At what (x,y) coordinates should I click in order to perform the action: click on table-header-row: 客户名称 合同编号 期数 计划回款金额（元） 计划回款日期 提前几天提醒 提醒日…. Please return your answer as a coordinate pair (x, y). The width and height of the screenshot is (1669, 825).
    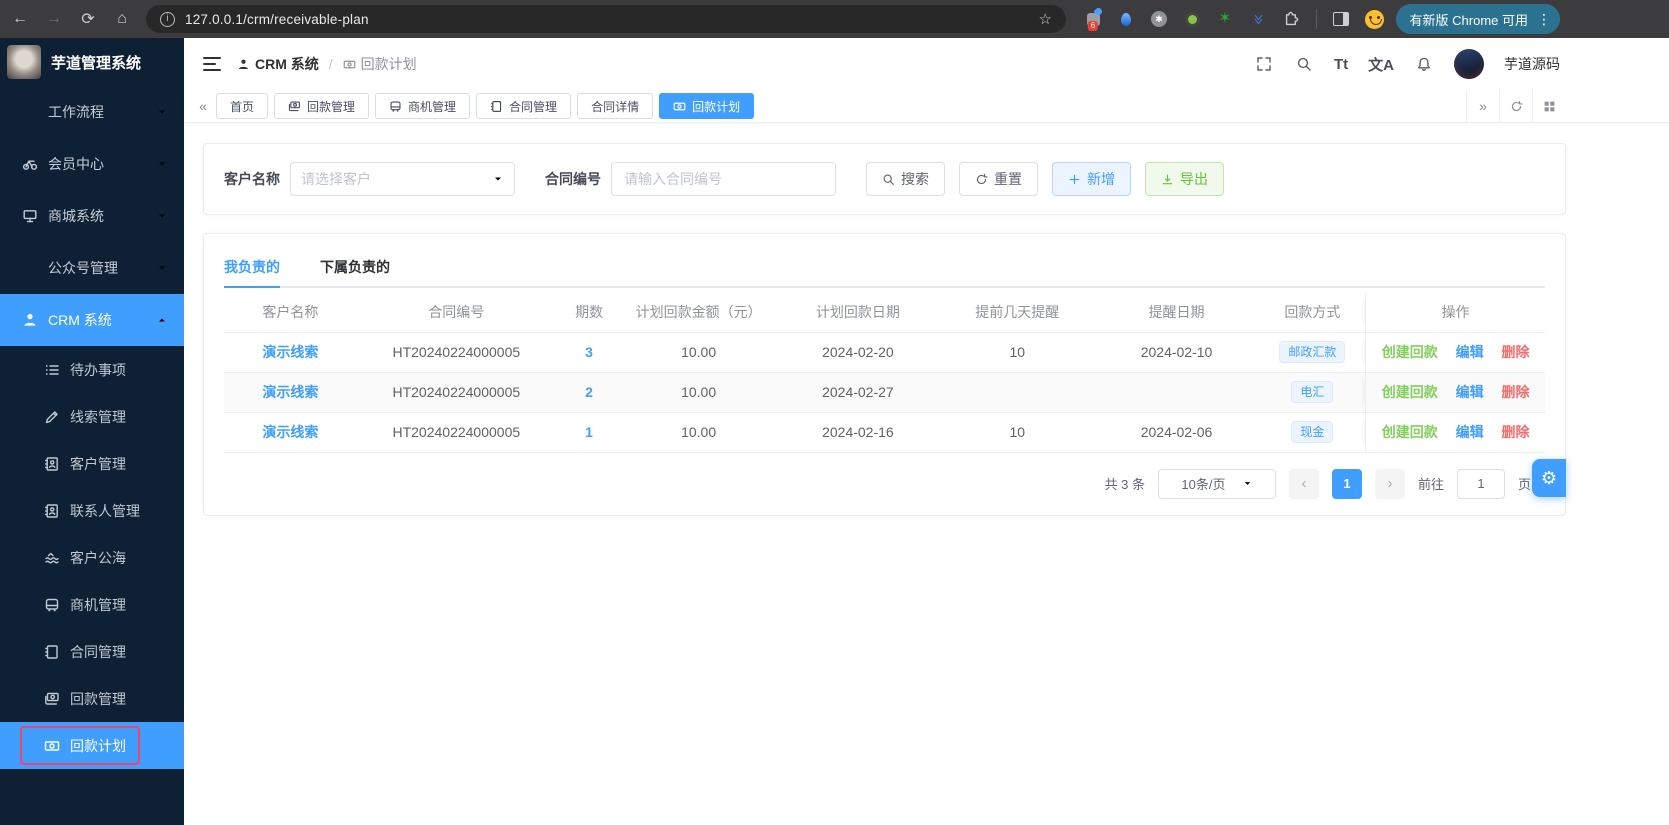
    Looking at the image, I should click on (884, 312).